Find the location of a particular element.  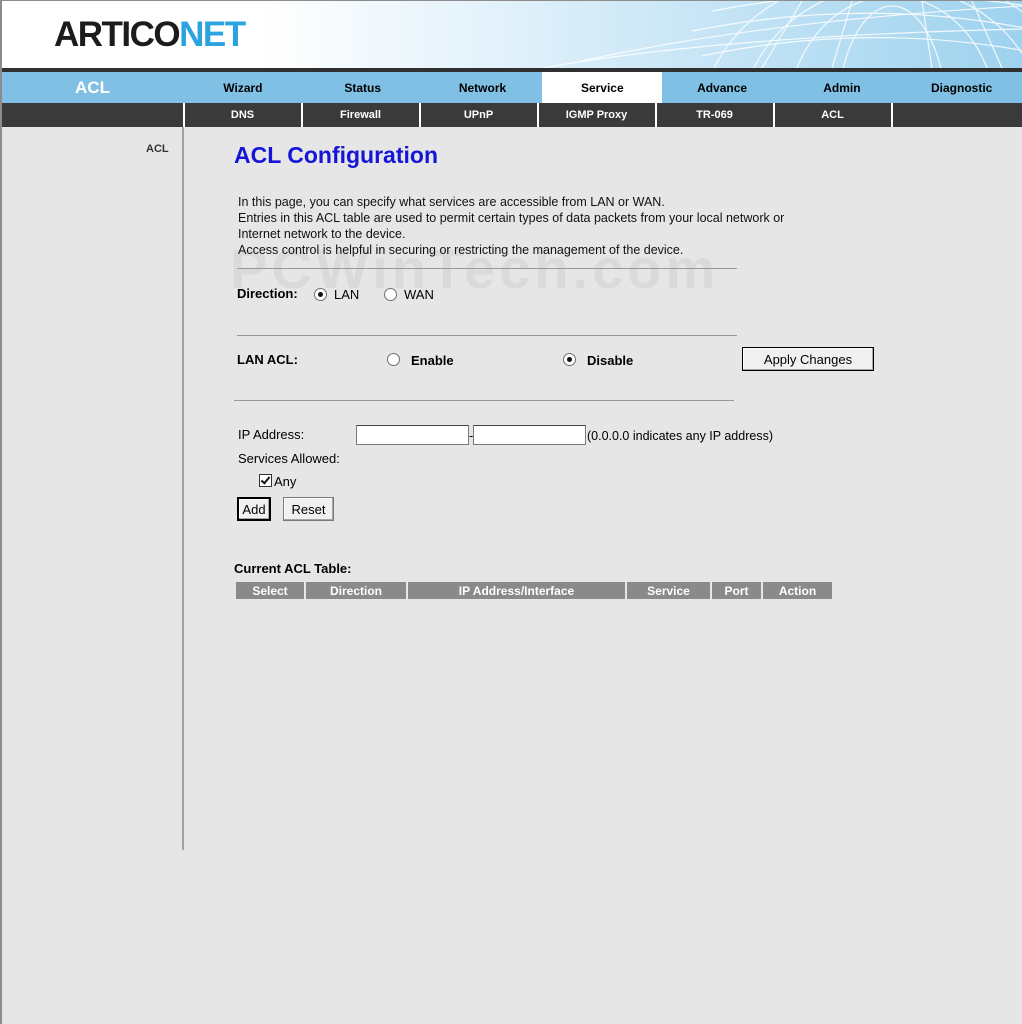

page-title: ACL Configuration is located at coordinates (336, 155).